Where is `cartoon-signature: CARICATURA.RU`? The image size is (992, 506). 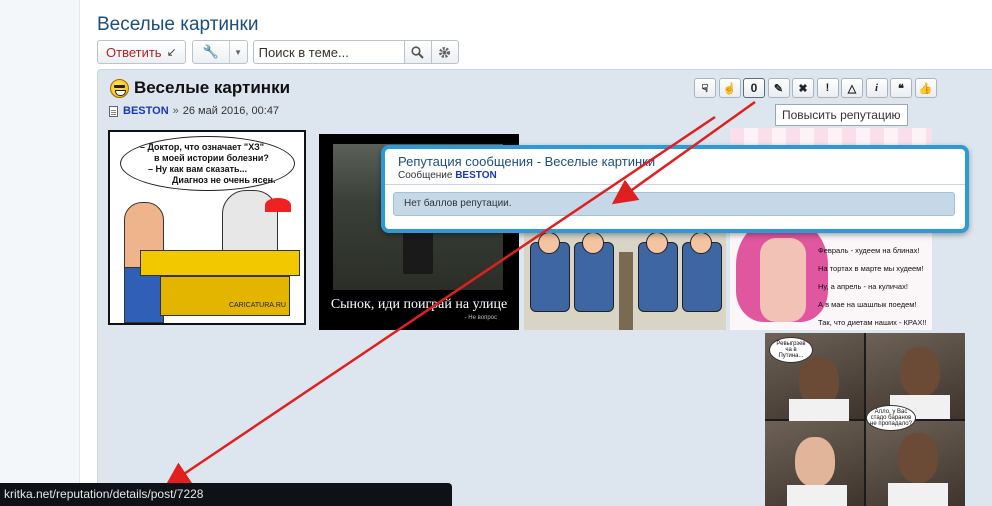 cartoon-signature: CARICATURA.RU is located at coordinates (257, 305).